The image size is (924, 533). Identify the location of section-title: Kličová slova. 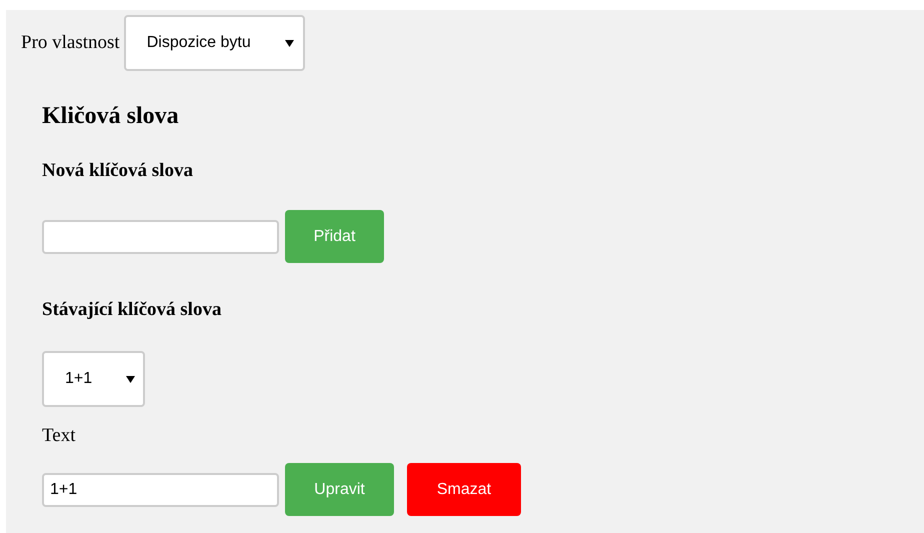
(111, 116).